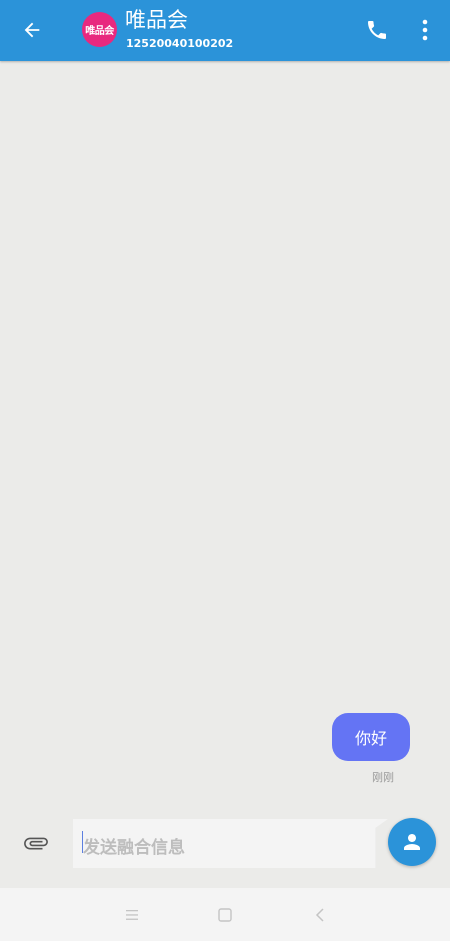  I want to click on message-bubble-outgoing: 你好, so click(371, 737).